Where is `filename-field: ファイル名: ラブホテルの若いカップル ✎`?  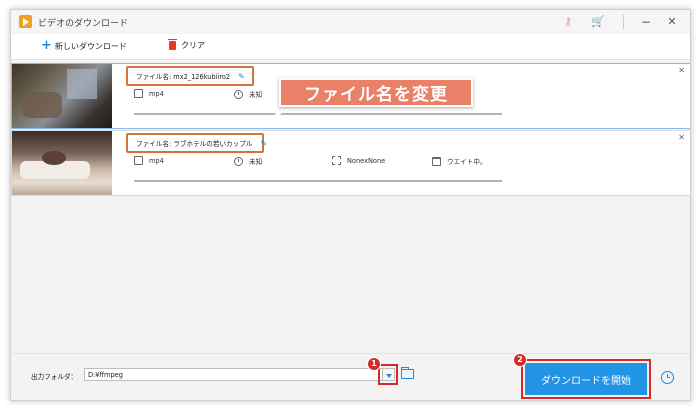 filename-field: ファイル名: ラブホテルの若いカップル ✎ is located at coordinates (196, 143).